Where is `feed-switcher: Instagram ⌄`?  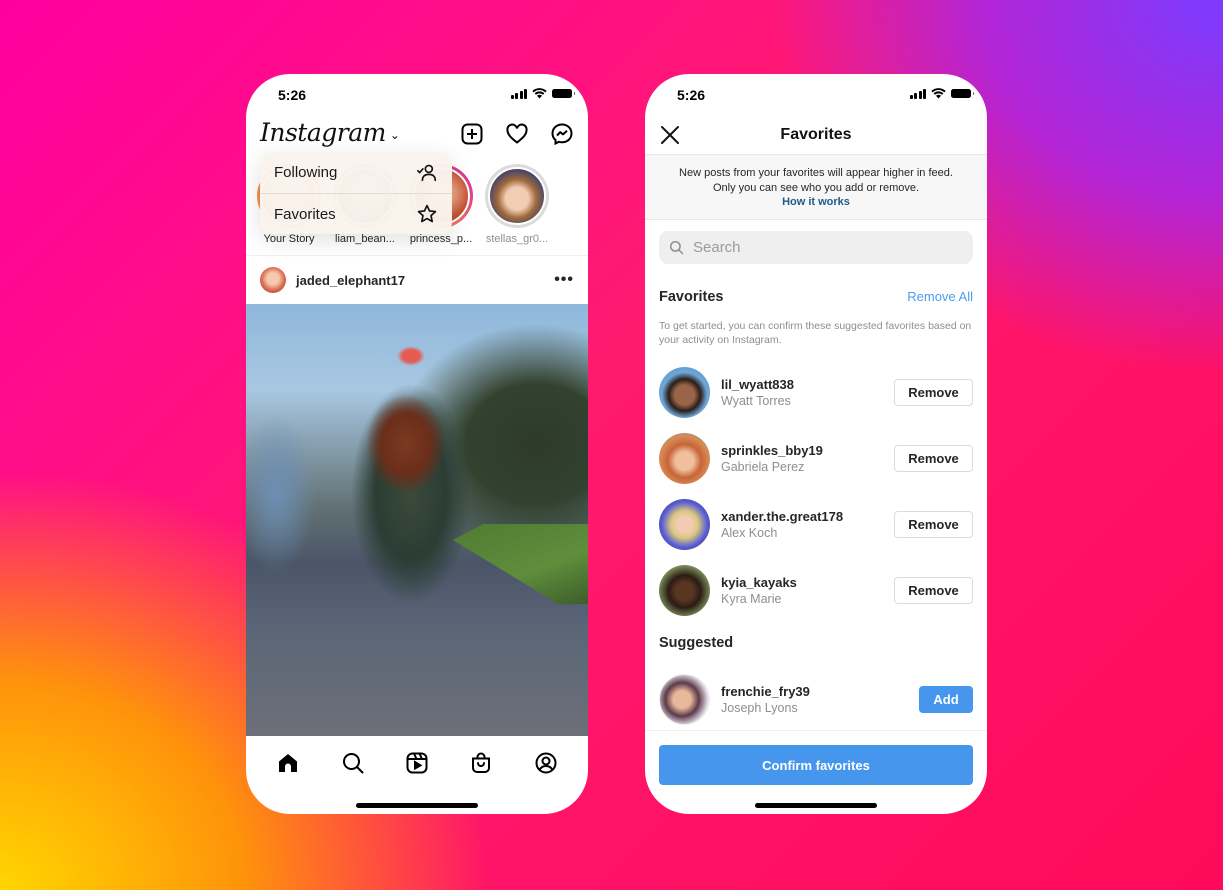
feed-switcher: Instagram ⌄ is located at coordinates (330, 132).